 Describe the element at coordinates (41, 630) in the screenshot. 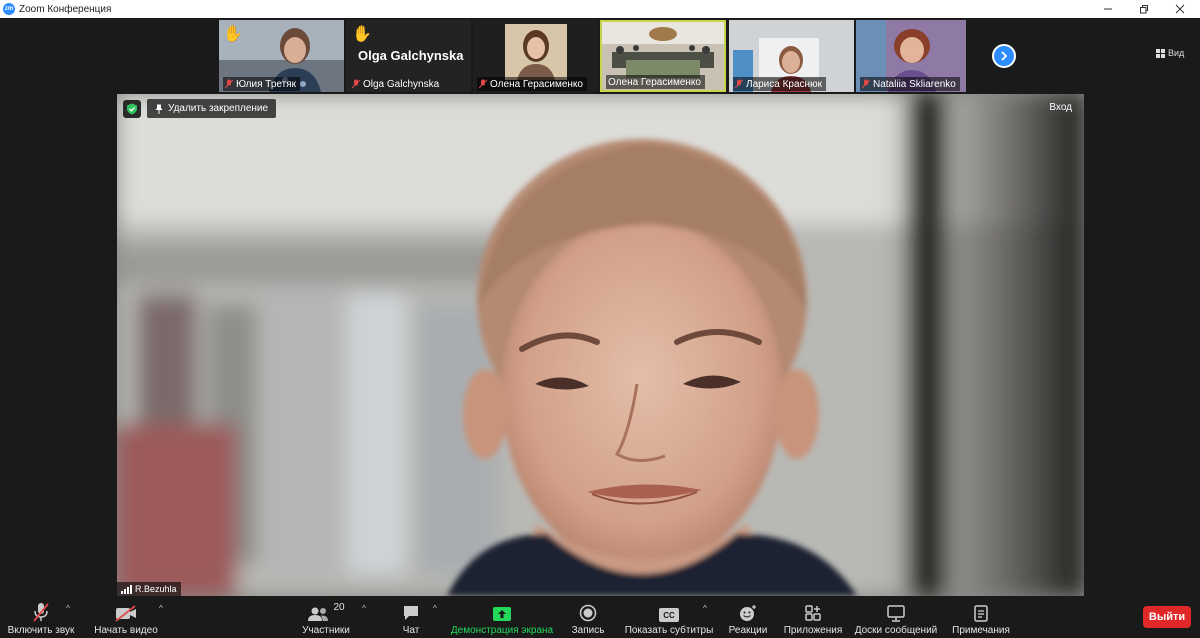

I see `unmute-label: Включить звук` at that location.